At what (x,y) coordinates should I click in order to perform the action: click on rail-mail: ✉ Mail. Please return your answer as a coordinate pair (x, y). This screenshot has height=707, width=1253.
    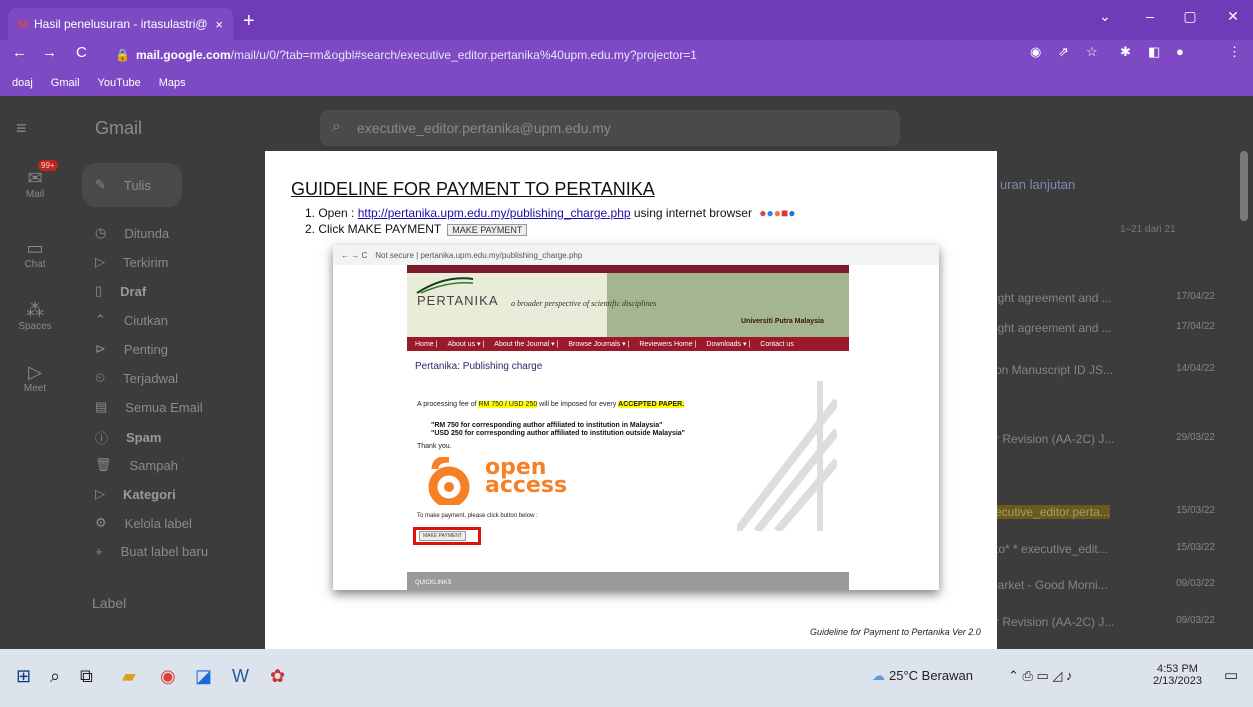
    Looking at the image, I should click on (35, 184).